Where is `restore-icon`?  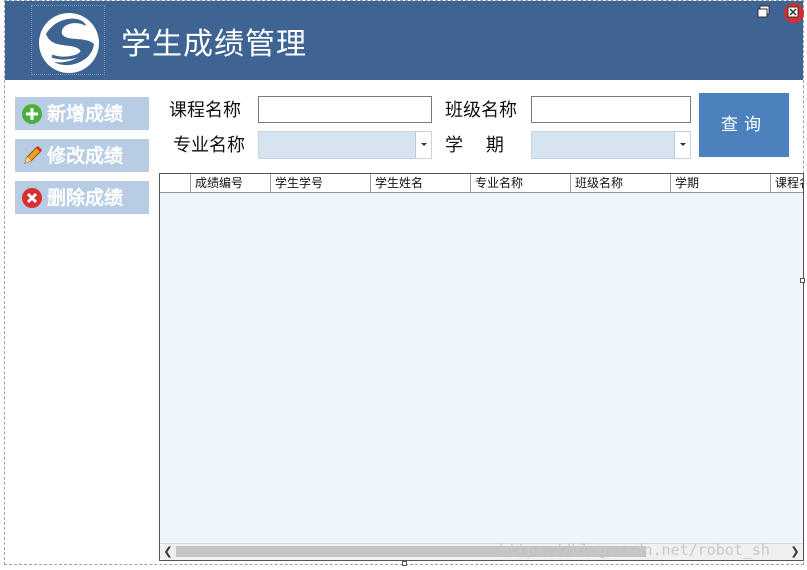 restore-icon is located at coordinates (763, 11).